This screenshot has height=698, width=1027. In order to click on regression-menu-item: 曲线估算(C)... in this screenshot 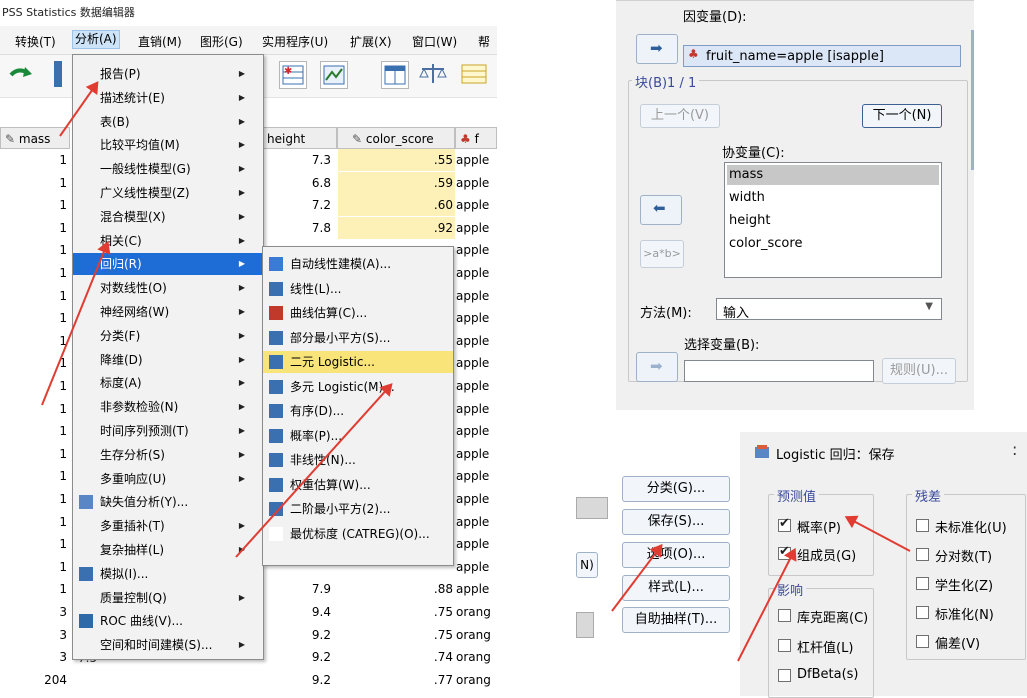, I will do `click(358, 313)`.